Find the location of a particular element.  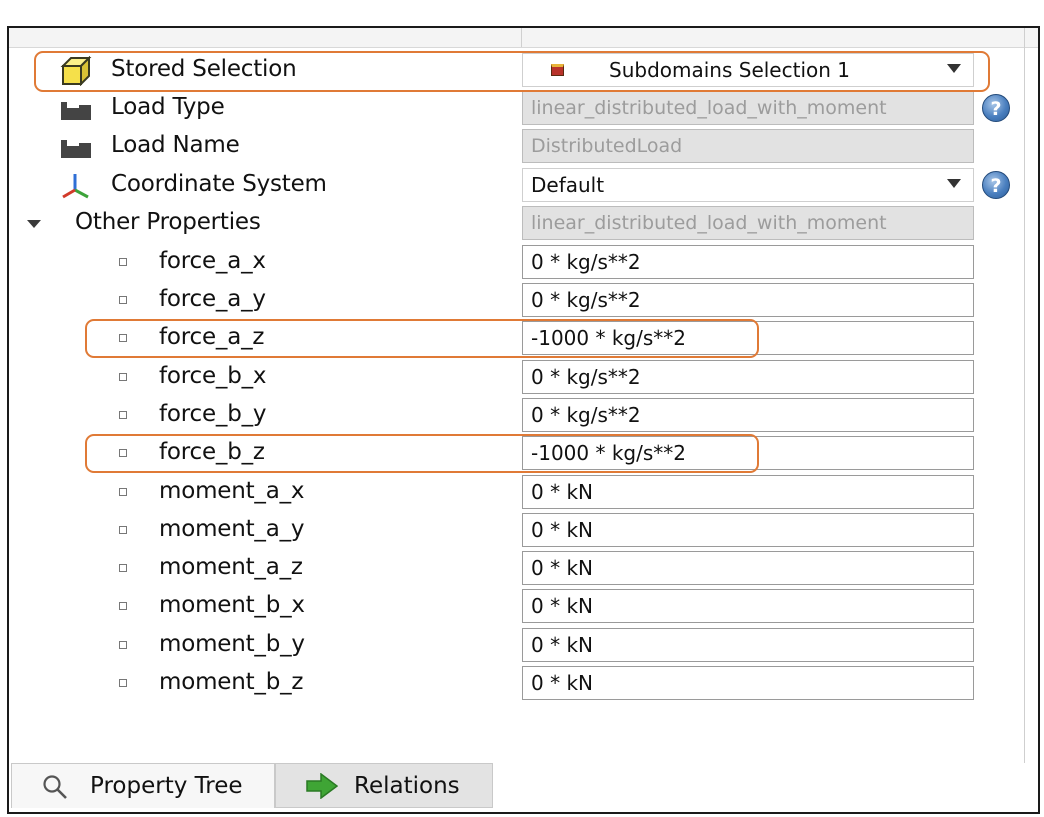

row-load-name: Load Name DistributedLoad is located at coordinates (516, 147).